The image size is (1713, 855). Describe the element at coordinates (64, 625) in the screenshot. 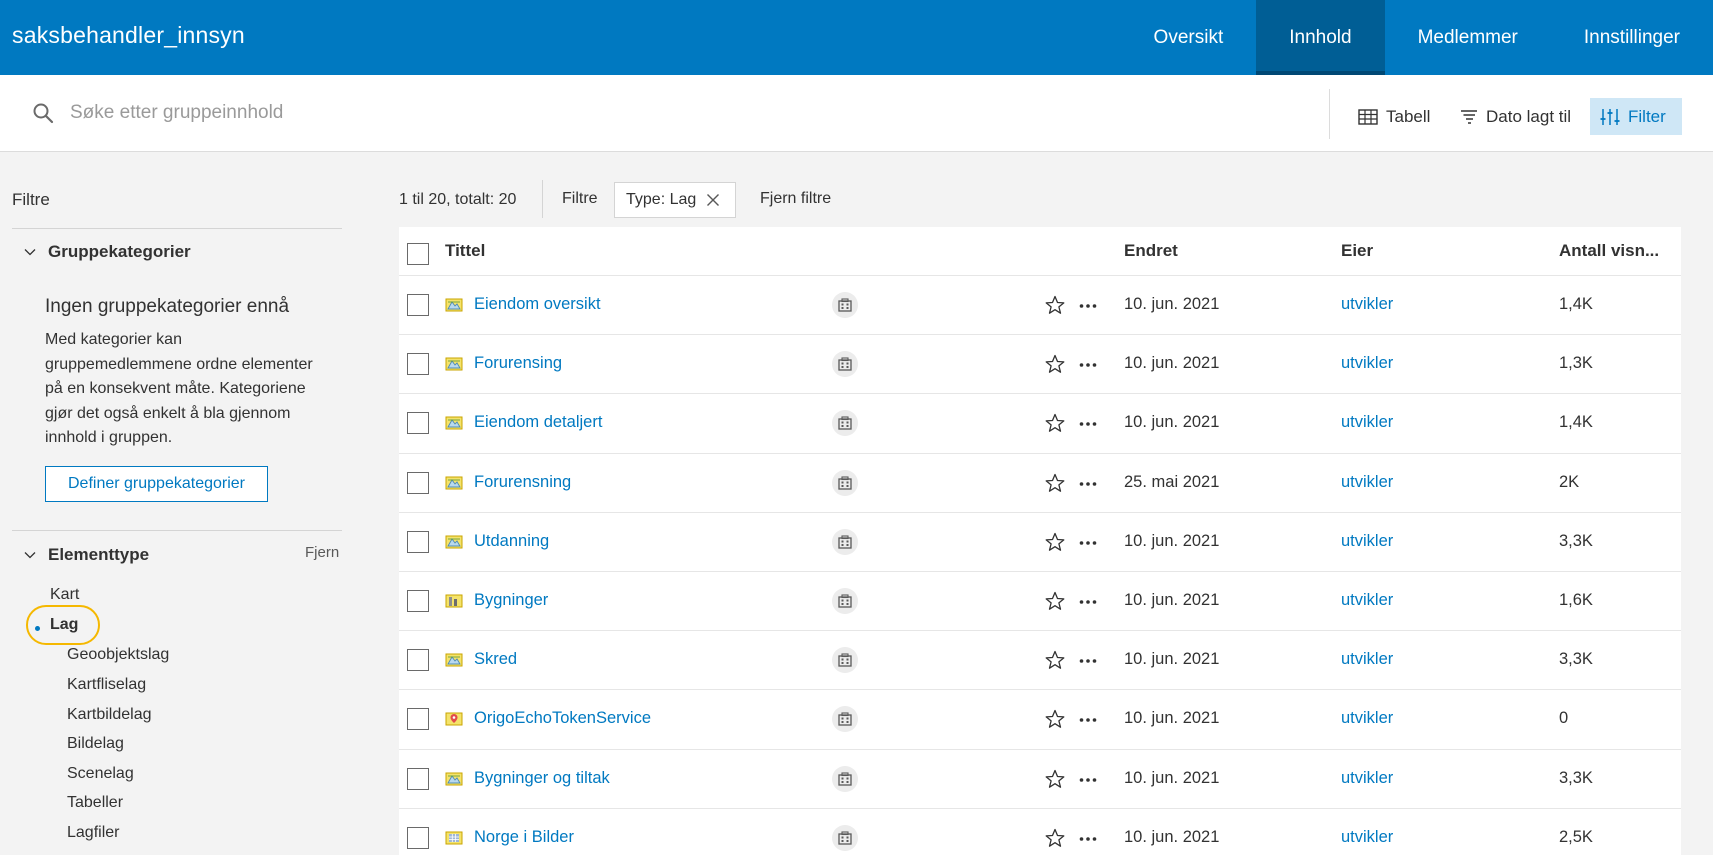

I see `type-item-lag: Lag` at that location.